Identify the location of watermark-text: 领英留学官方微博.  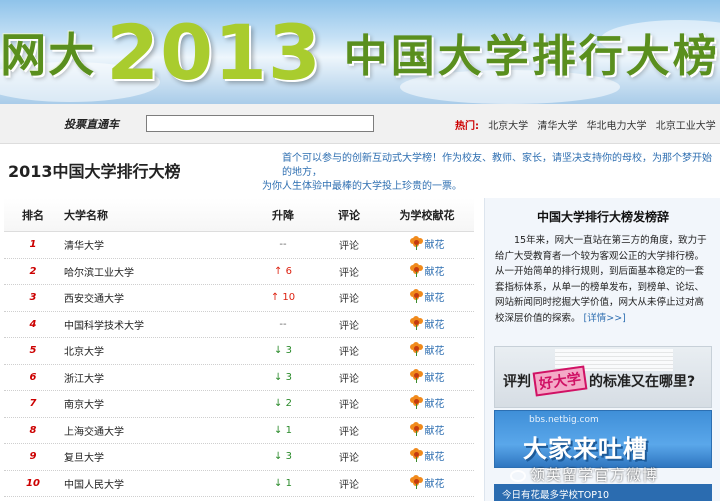
(594, 475).